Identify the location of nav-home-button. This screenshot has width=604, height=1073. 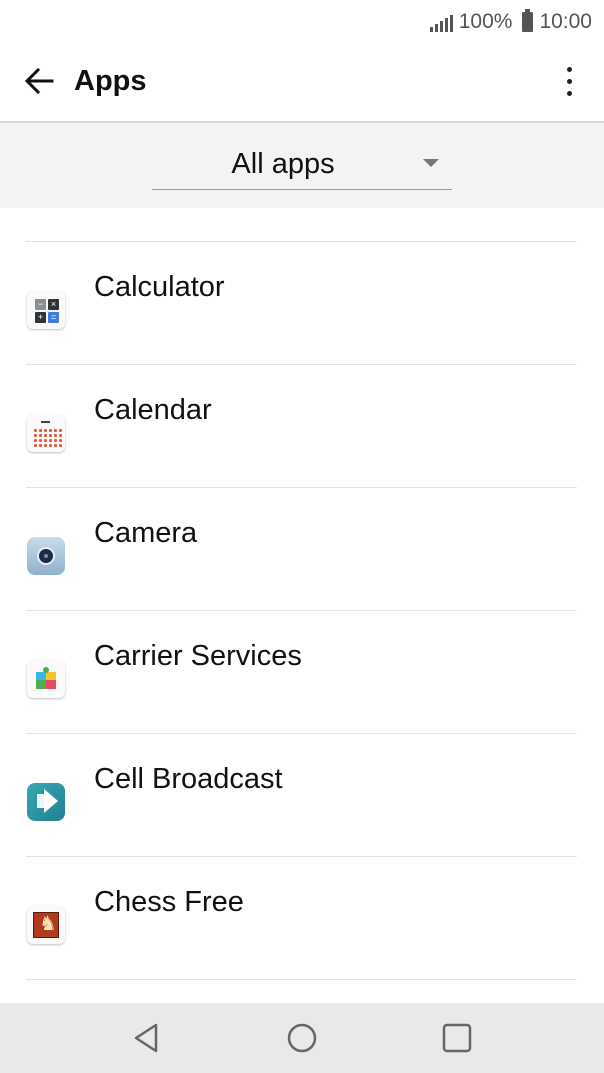
(302, 1038).